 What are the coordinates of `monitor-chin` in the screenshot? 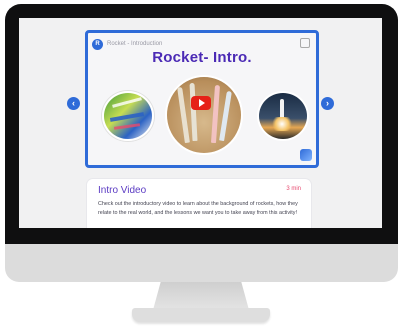 It's located at (201, 263).